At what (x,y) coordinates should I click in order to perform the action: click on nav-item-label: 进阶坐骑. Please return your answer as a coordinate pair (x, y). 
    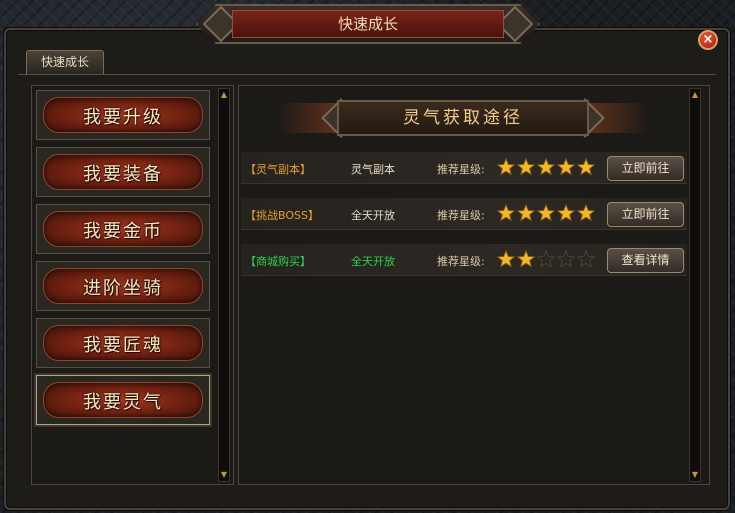
    Looking at the image, I should click on (123, 288).